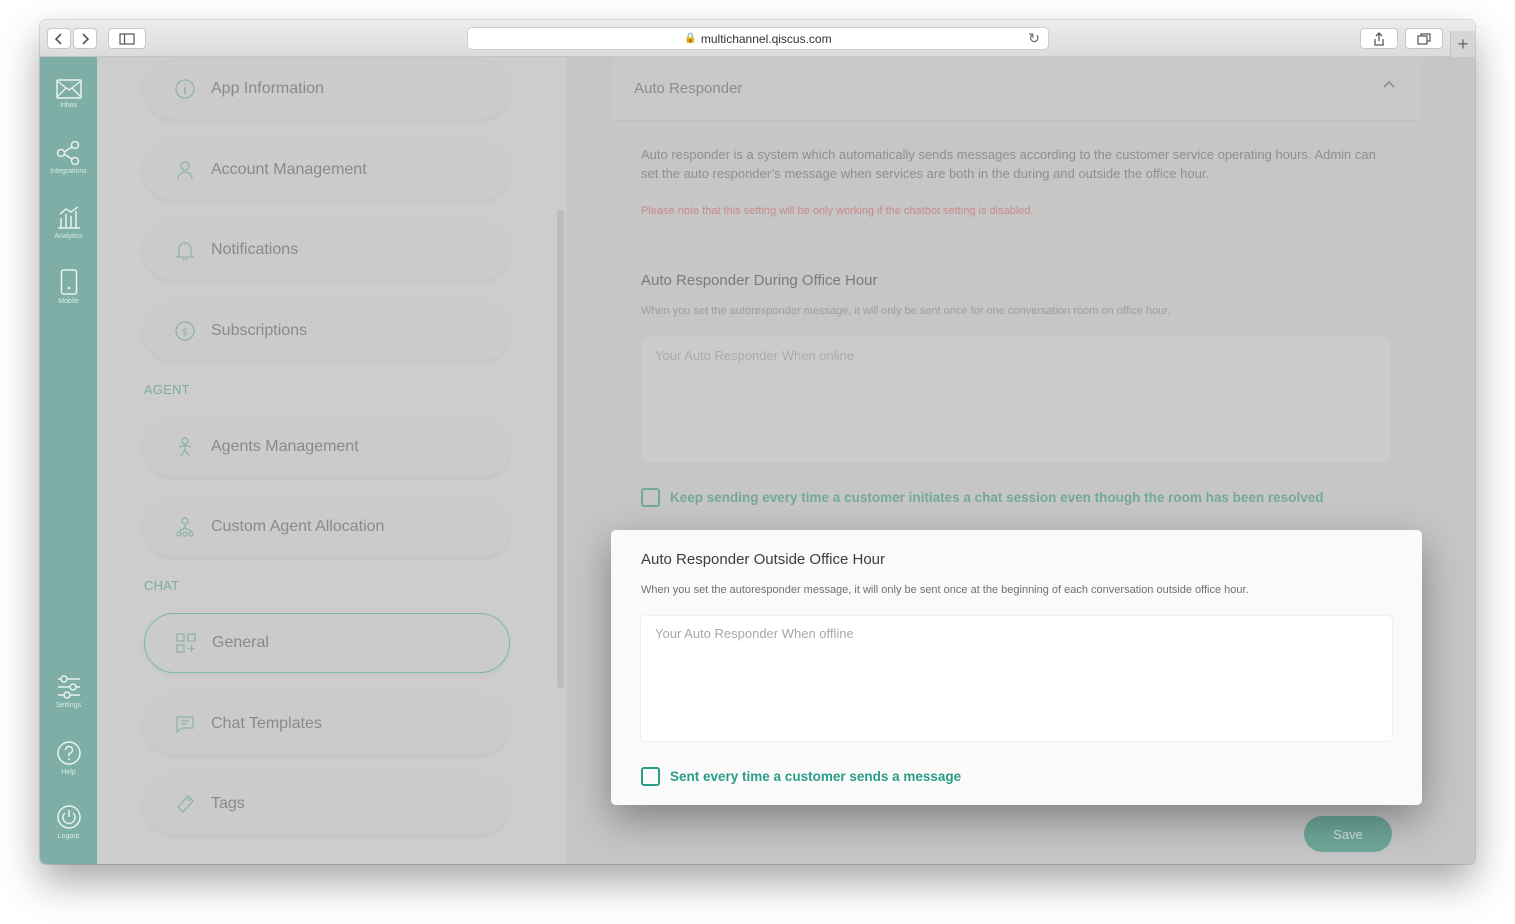 The width and height of the screenshot is (1515, 924). I want to click on reload-icon: ↻, so click(1034, 38).